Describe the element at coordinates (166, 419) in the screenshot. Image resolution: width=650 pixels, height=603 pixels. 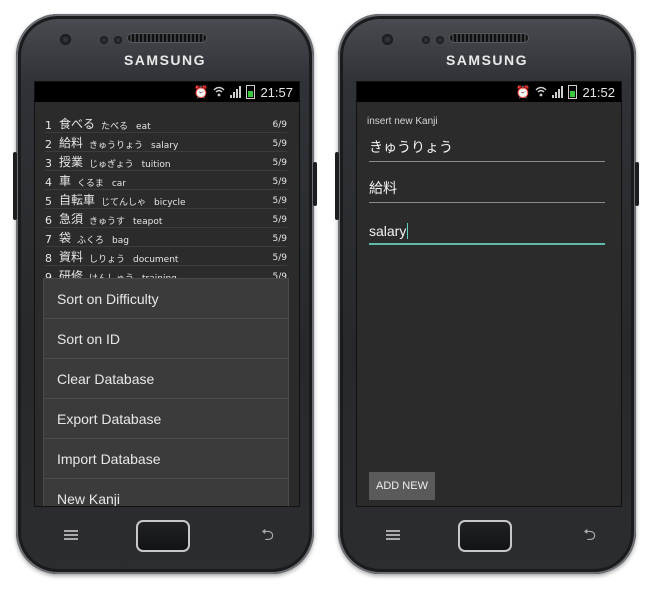
I see `menu-item-export-database: Export Database` at that location.